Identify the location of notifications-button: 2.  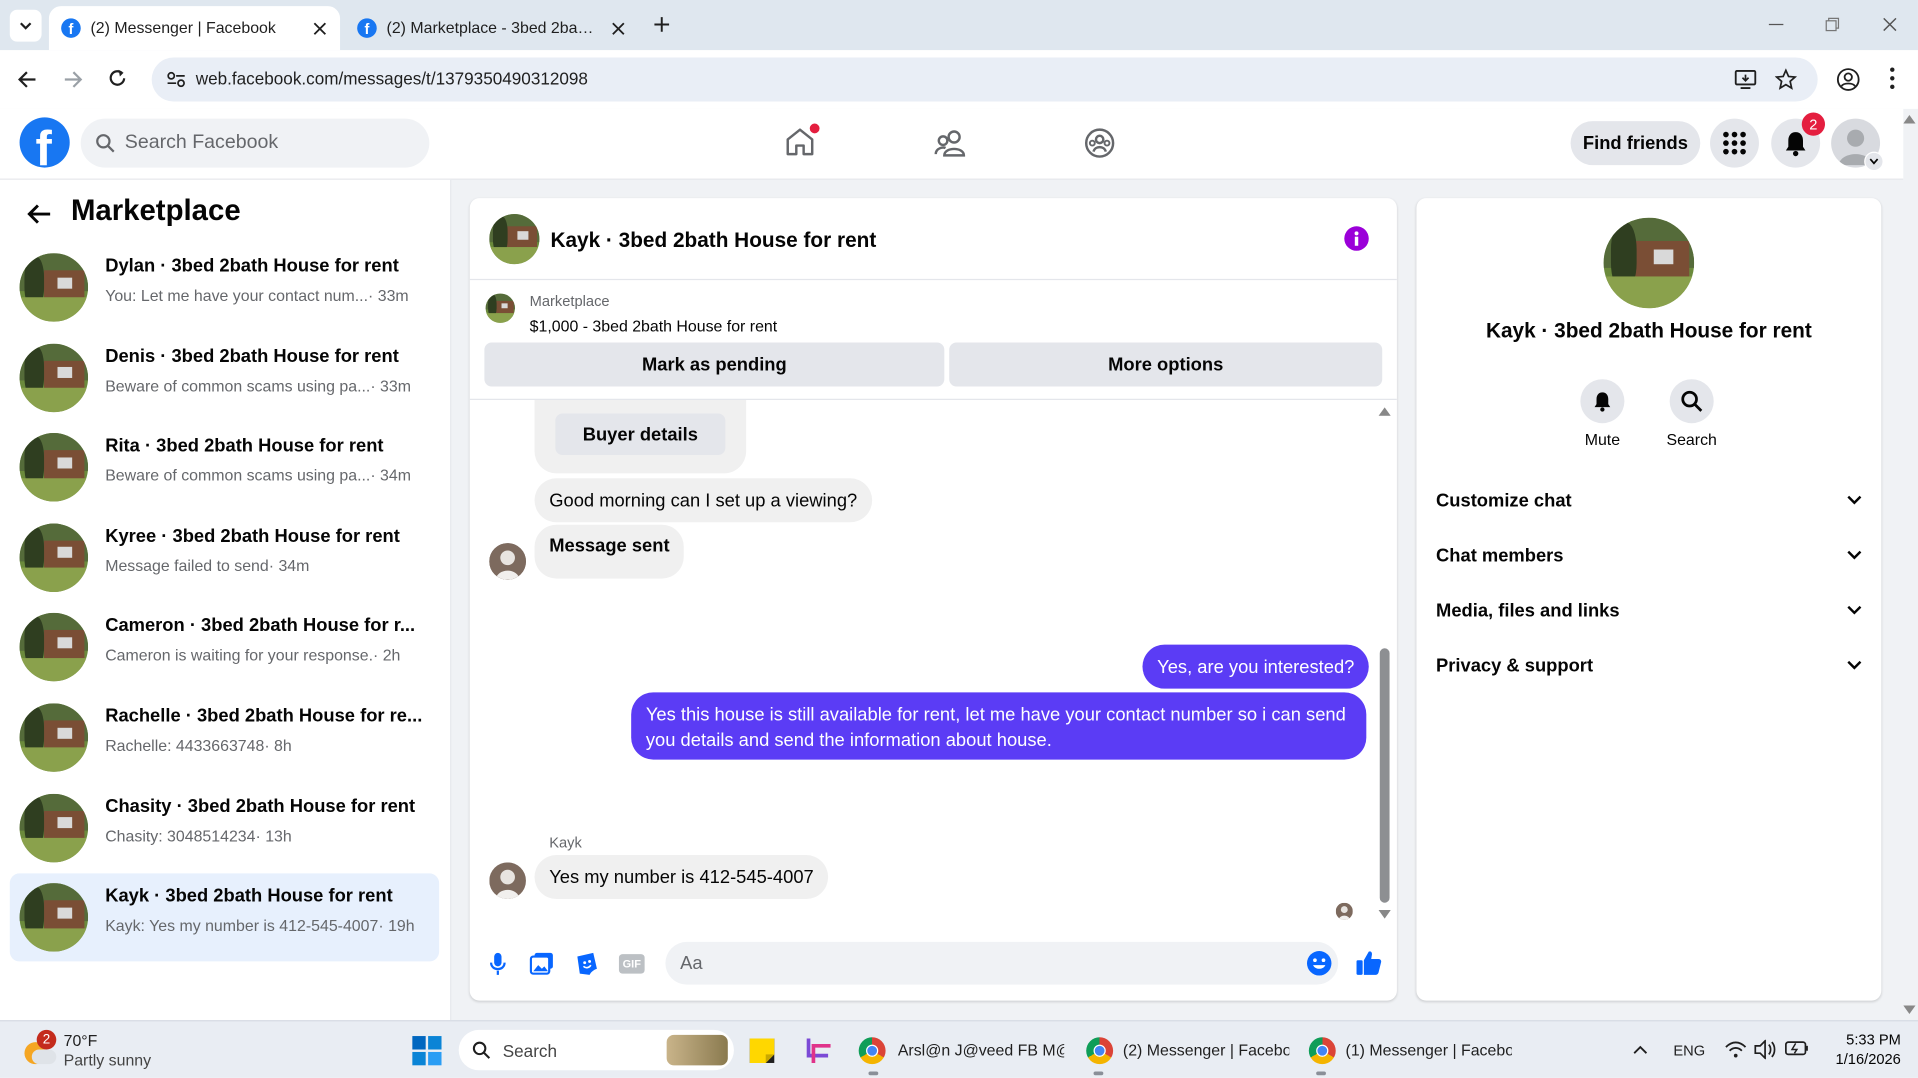
(1798, 140).